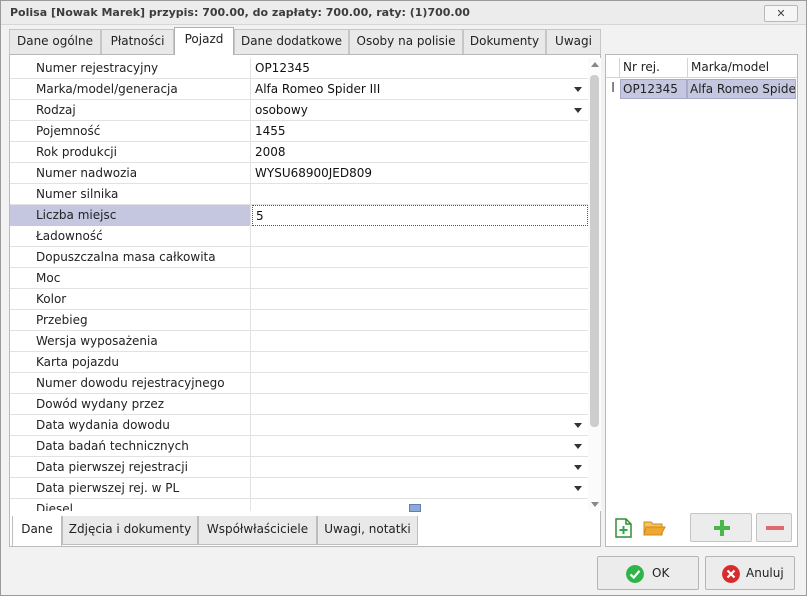 The height and width of the screenshot is (596, 807). What do you see at coordinates (299, 505) in the screenshot?
I see `property-row: Diesel` at bounding box center [299, 505].